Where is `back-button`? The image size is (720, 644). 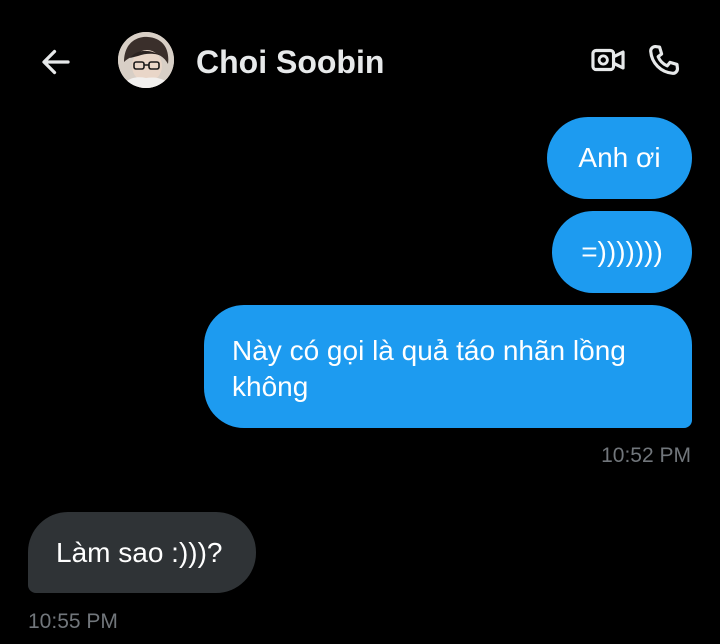 back-button is located at coordinates (56, 62).